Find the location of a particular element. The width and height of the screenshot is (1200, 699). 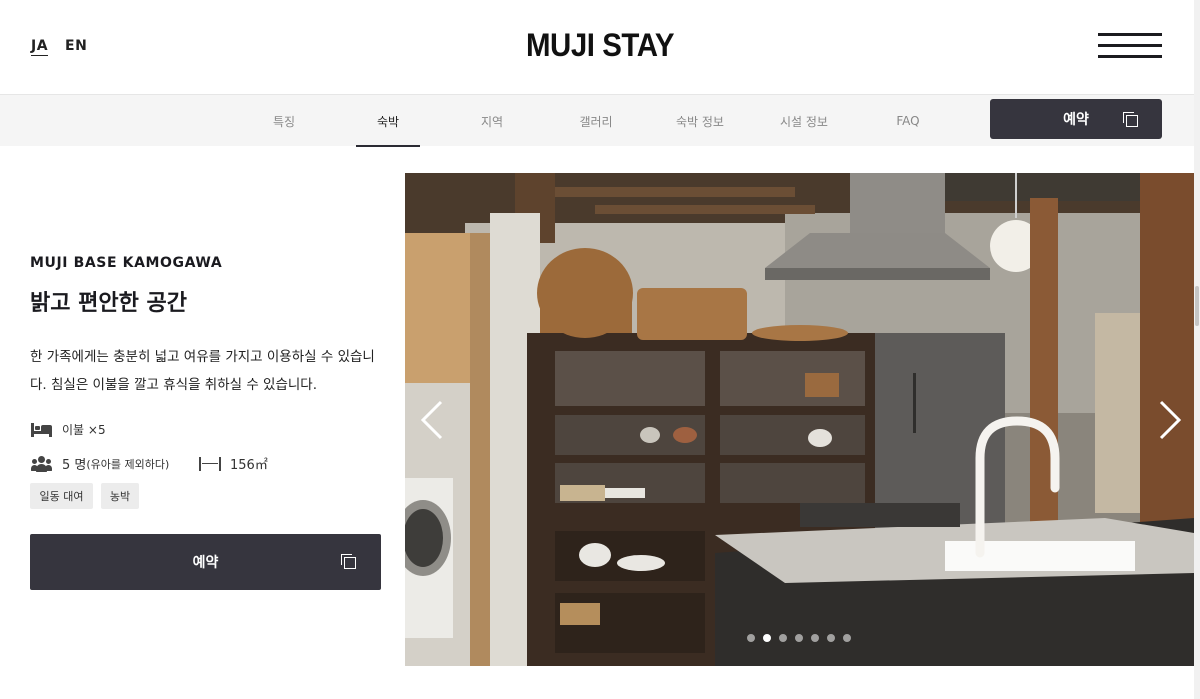

tag-farm-stay: 농박 is located at coordinates (120, 496).